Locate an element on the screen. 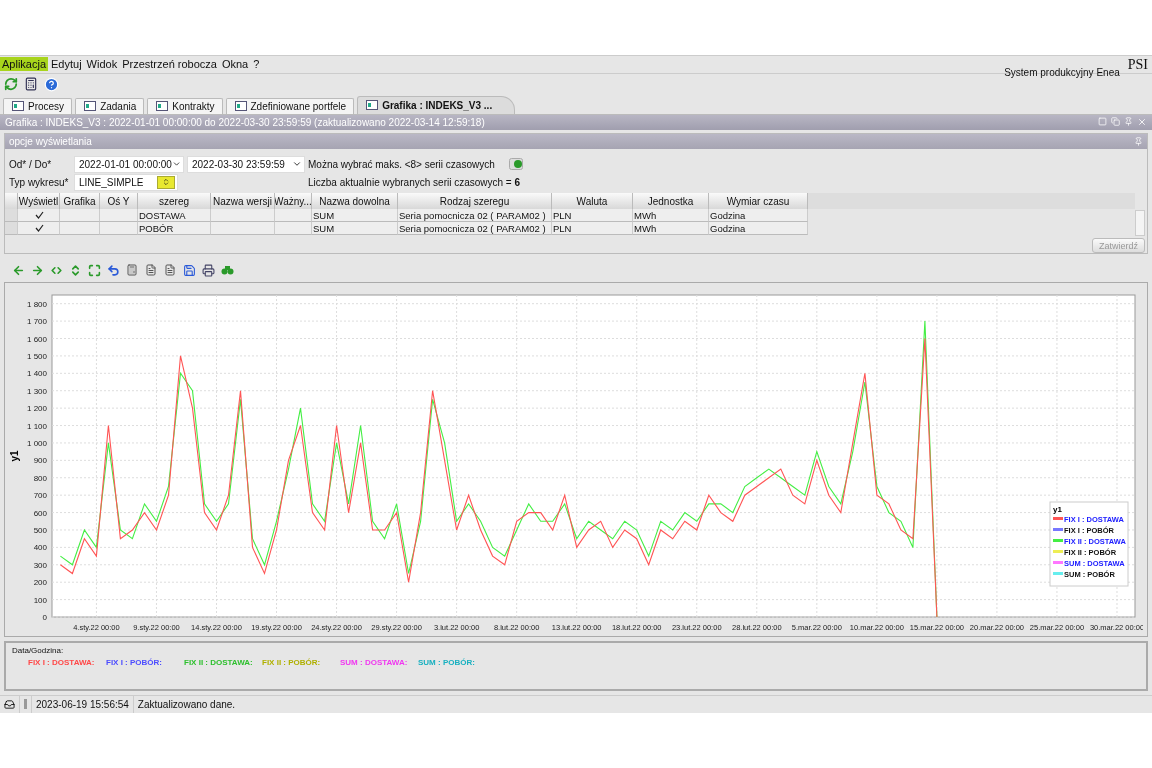 Image resolution: width=1152 pixels, height=768 pixels. zoom-fit-icon is located at coordinates (94, 270).